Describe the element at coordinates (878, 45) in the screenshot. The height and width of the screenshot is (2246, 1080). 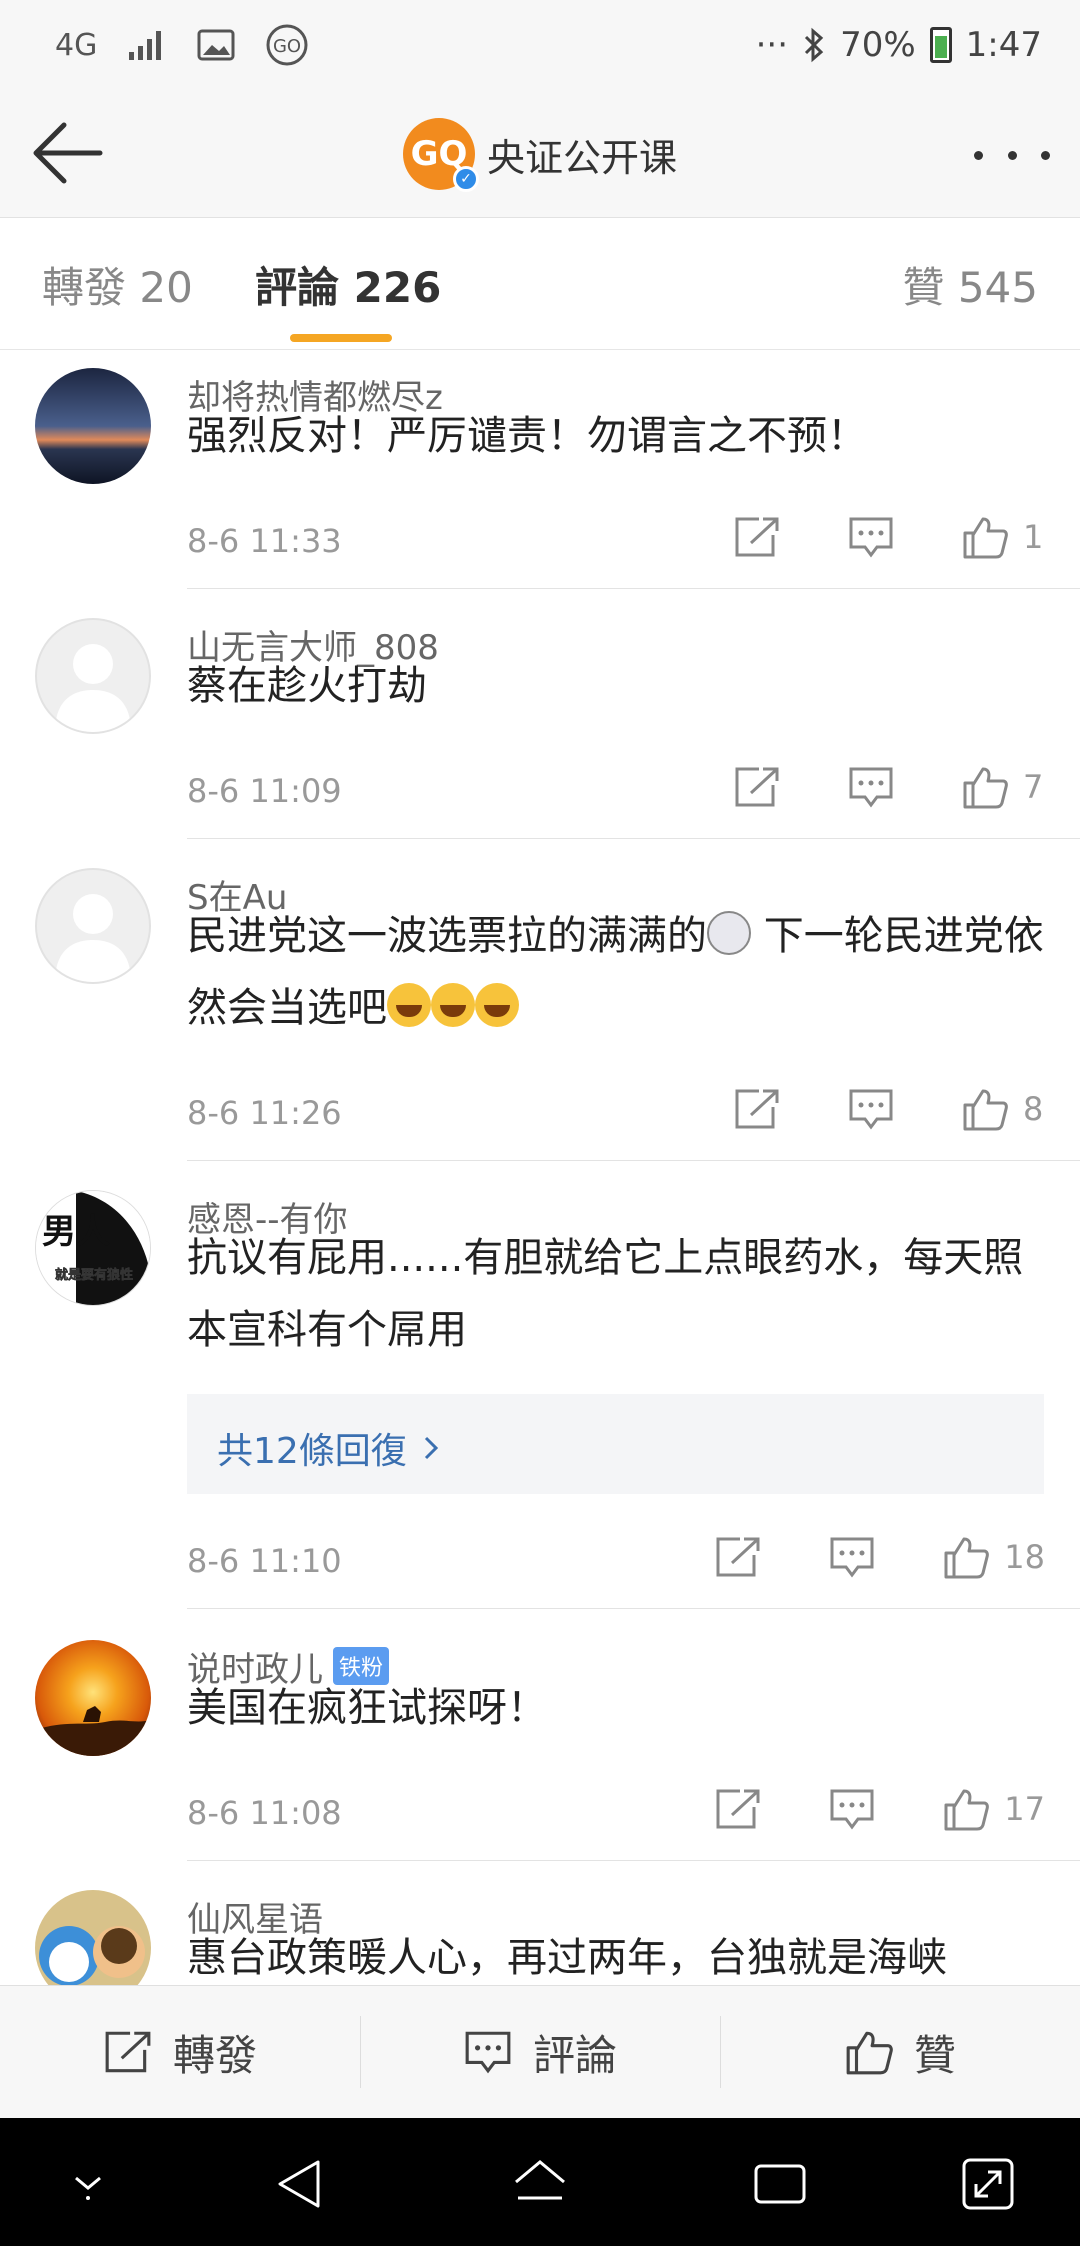
I see `battery-percent: 70%` at that location.